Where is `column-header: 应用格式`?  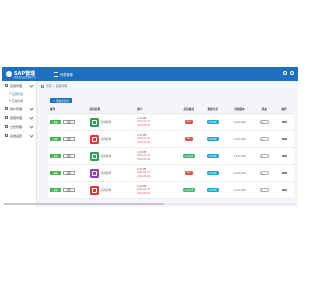 column-header: 应用格式 is located at coordinates (189, 109).